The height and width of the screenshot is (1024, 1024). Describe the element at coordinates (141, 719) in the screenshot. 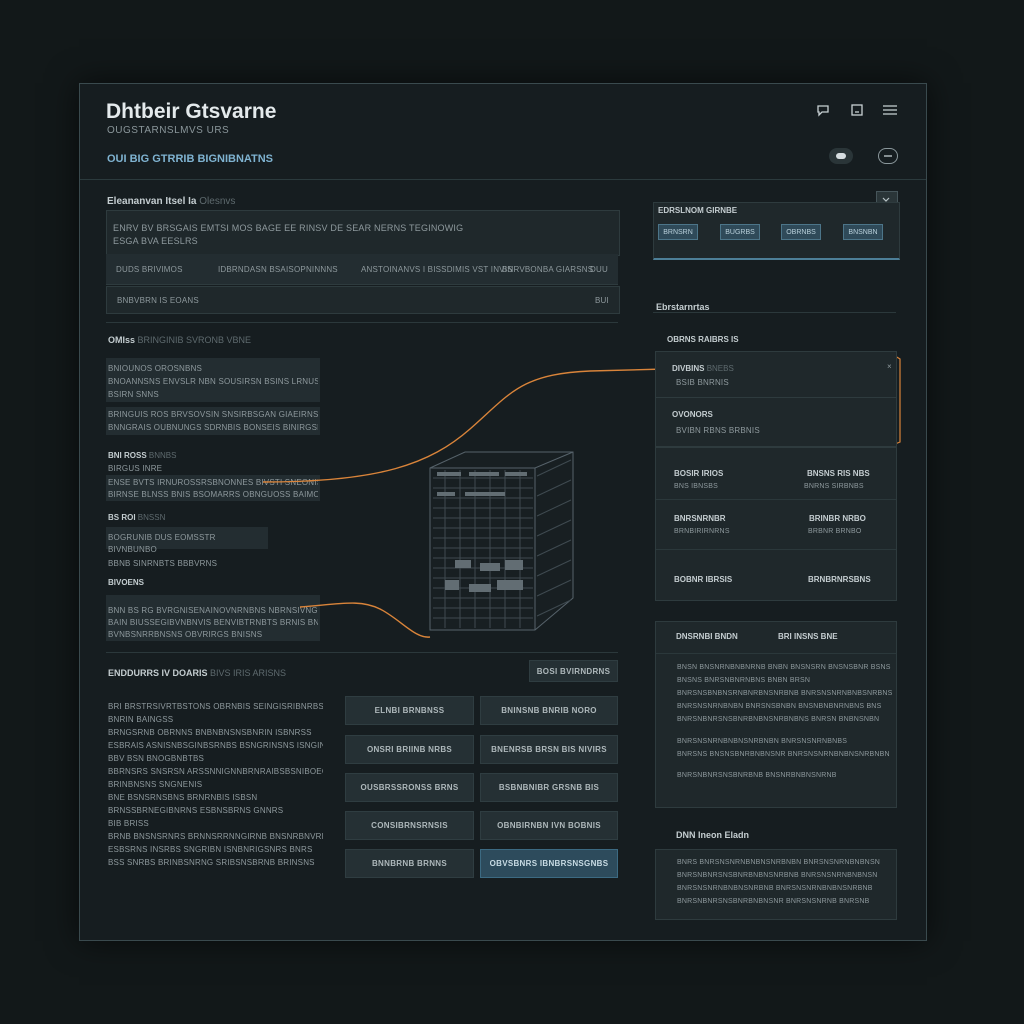

I see `list-item: BNRIN BAINGSS` at that location.